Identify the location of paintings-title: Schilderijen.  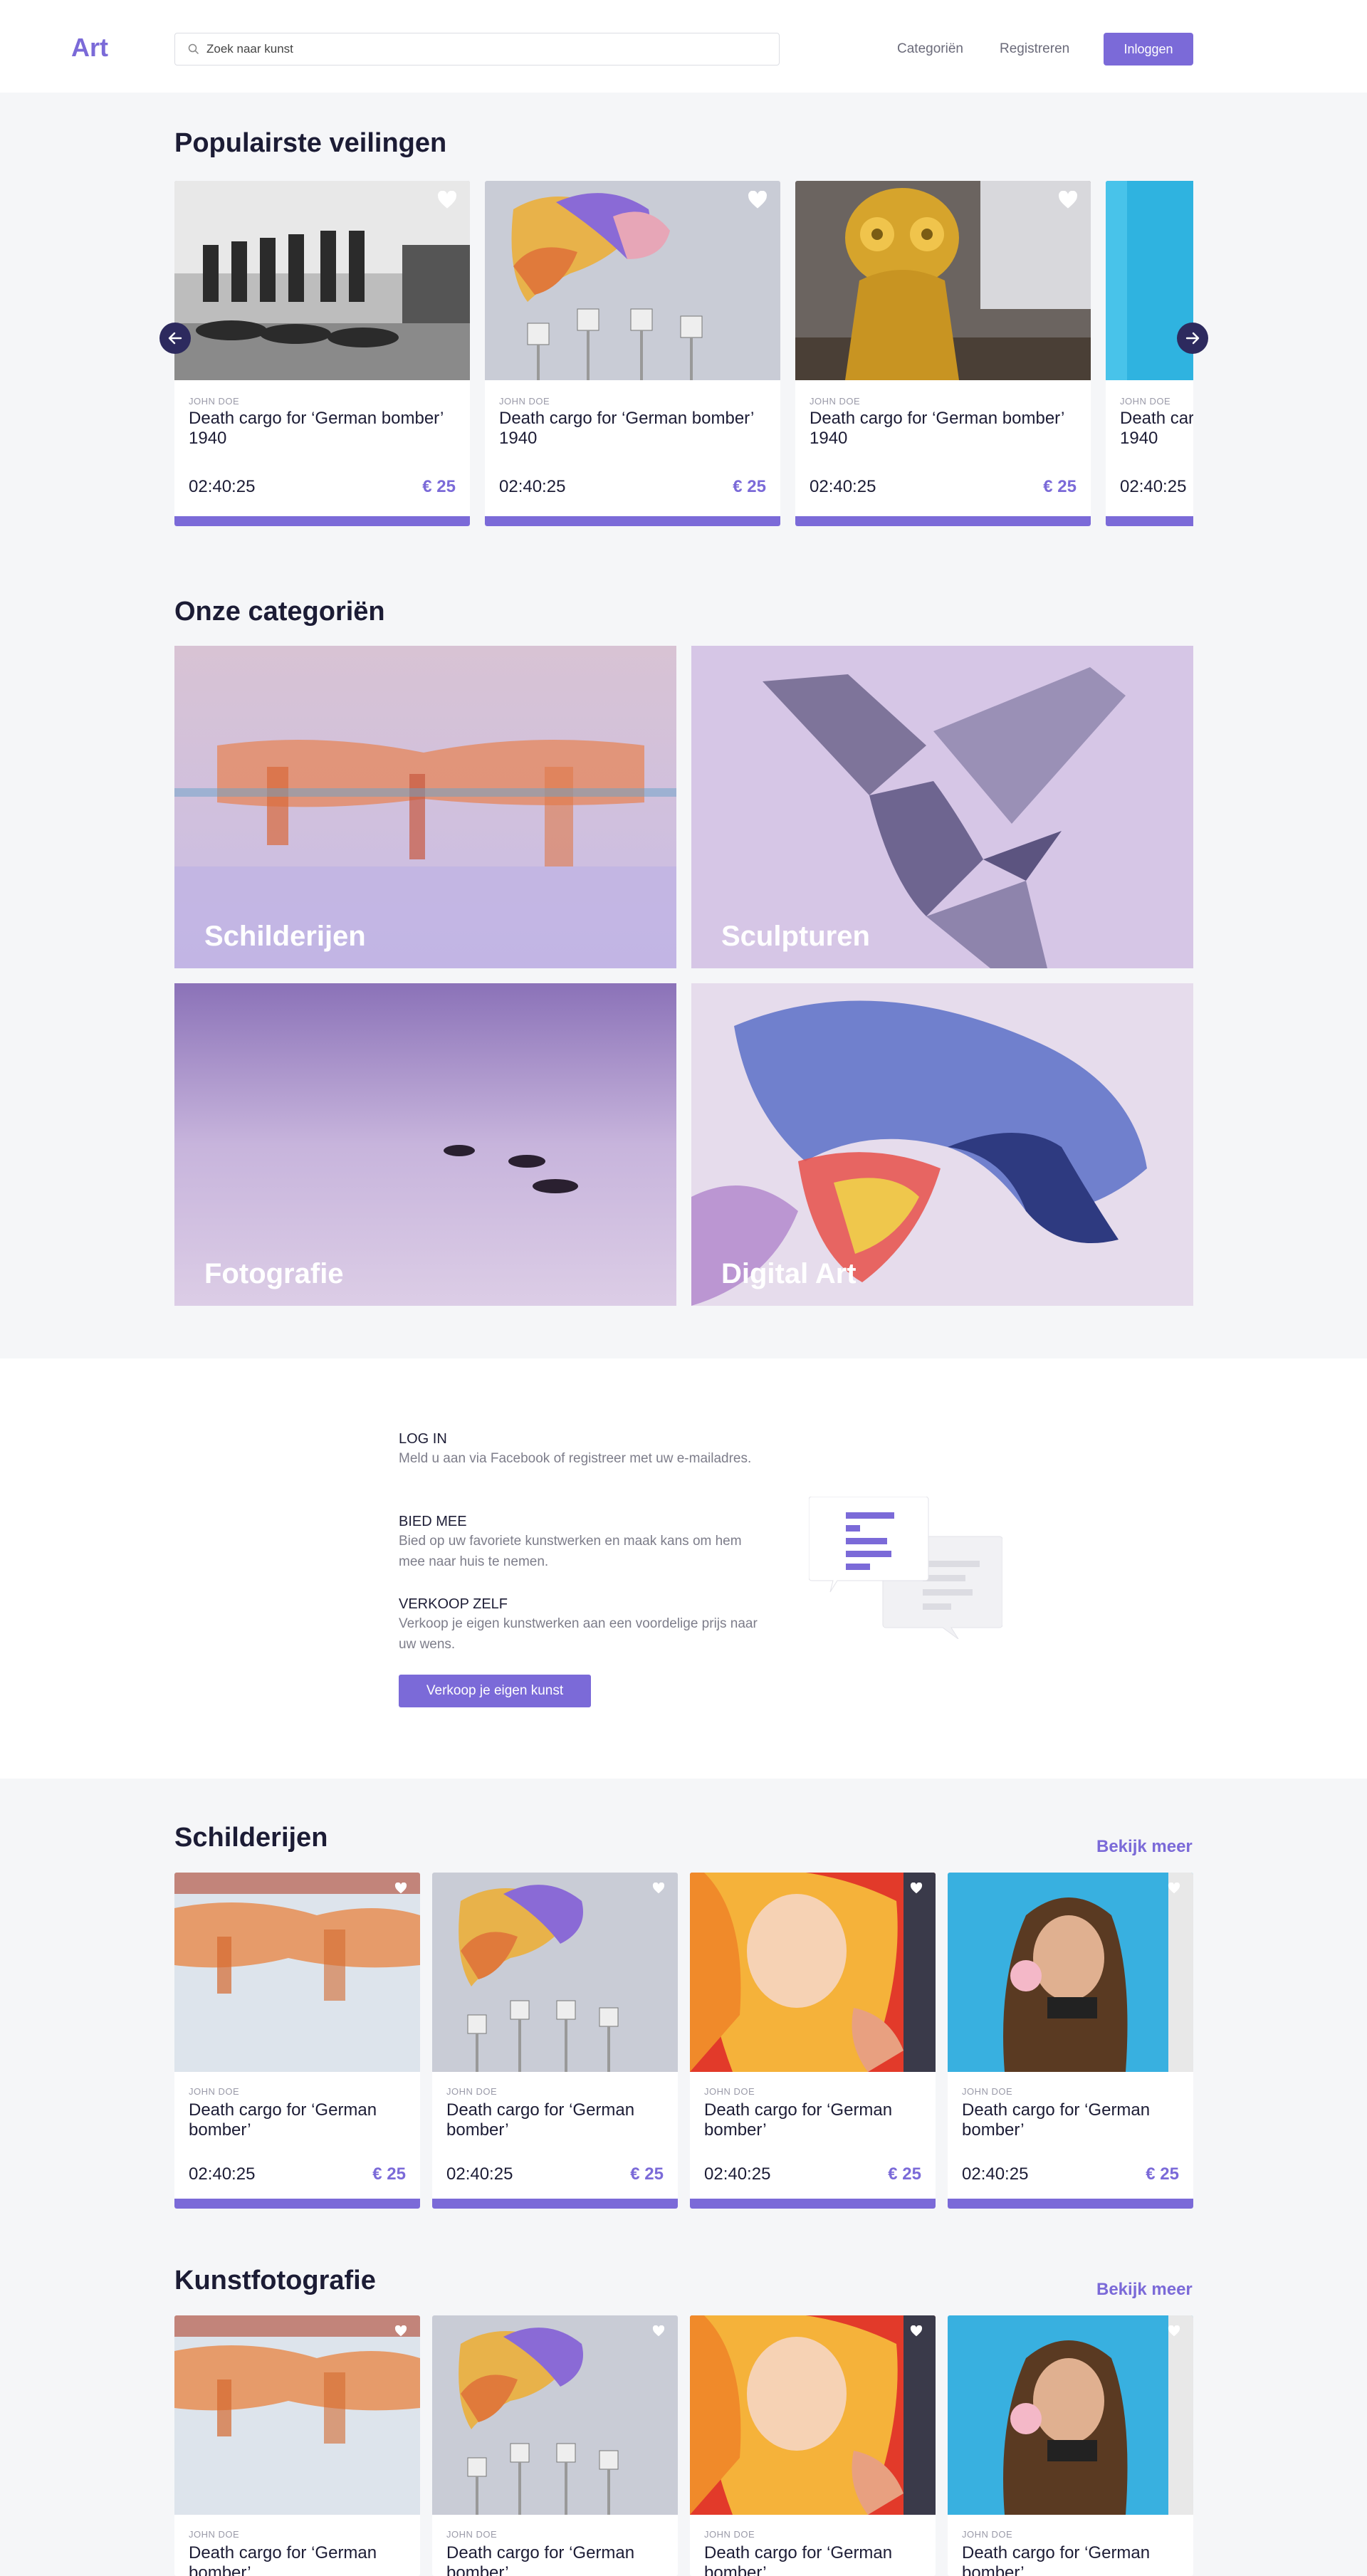
(251, 1838).